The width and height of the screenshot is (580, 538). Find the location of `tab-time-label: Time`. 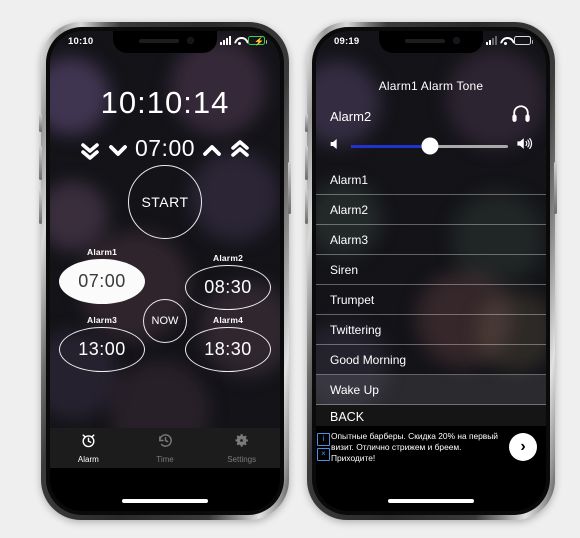

tab-time-label: Time is located at coordinates (165, 459).